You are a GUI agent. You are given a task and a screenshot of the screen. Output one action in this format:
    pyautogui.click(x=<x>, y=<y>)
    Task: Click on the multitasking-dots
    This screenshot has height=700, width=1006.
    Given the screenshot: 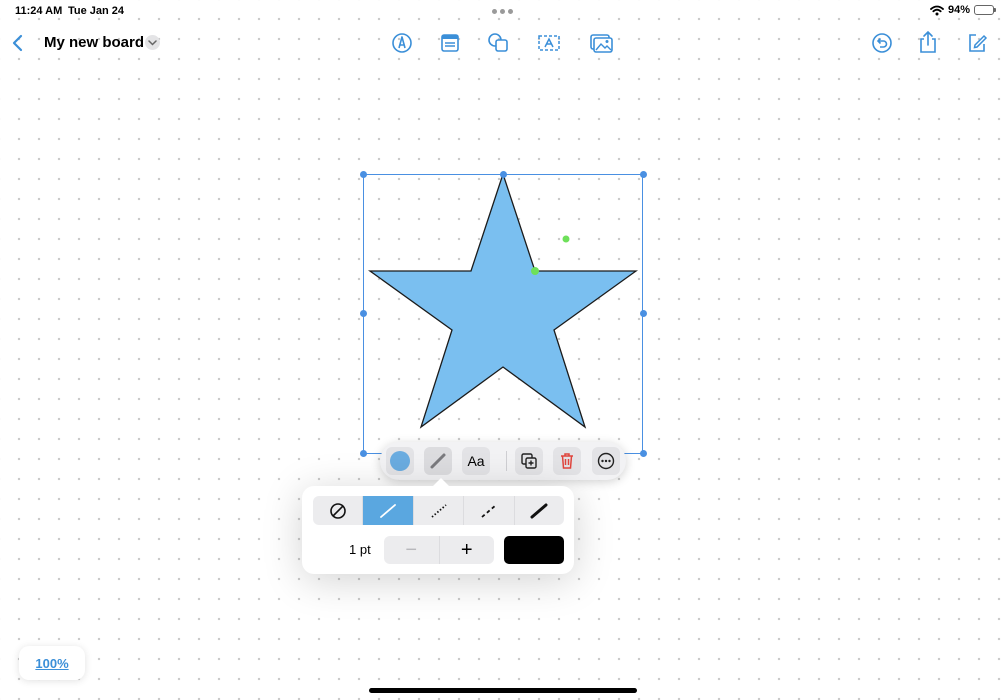 What is the action you would take?
    pyautogui.click(x=502, y=11)
    